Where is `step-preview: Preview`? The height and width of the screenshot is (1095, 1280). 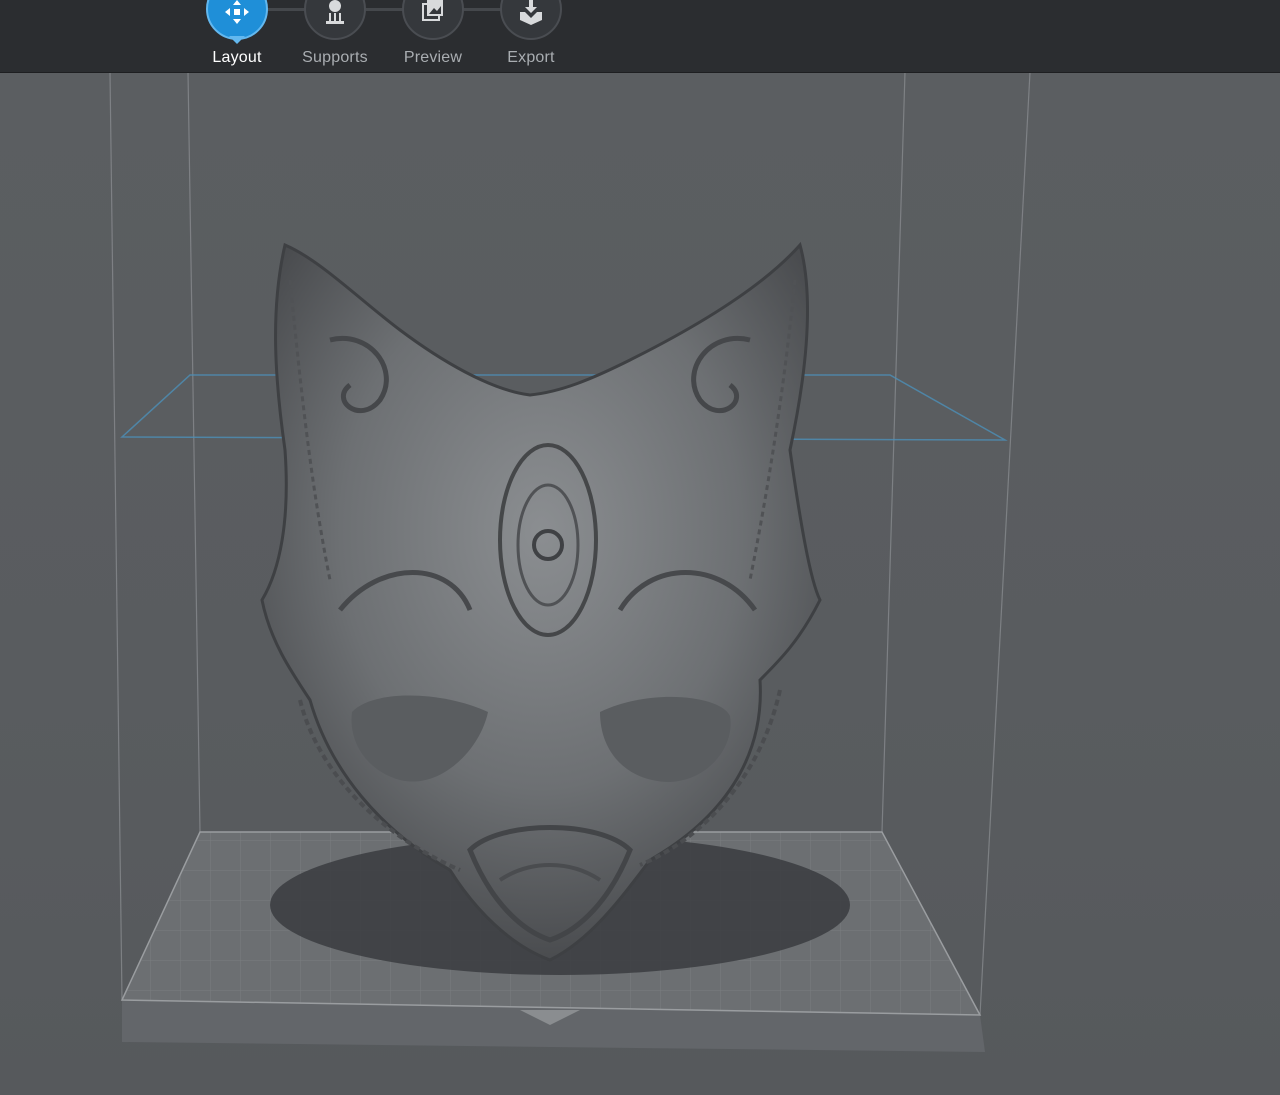 step-preview: Preview is located at coordinates (435, 36).